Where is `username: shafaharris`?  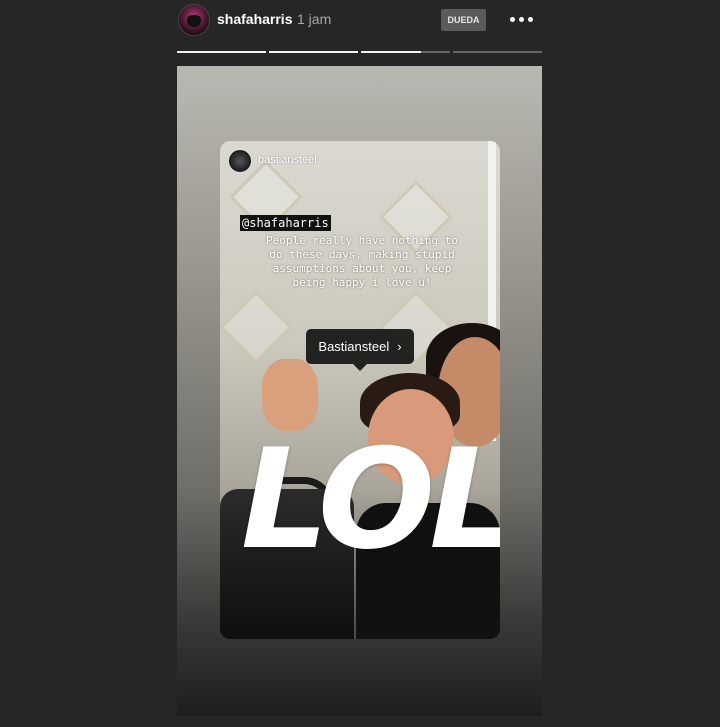
username: shafaharris is located at coordinates (254, 19).